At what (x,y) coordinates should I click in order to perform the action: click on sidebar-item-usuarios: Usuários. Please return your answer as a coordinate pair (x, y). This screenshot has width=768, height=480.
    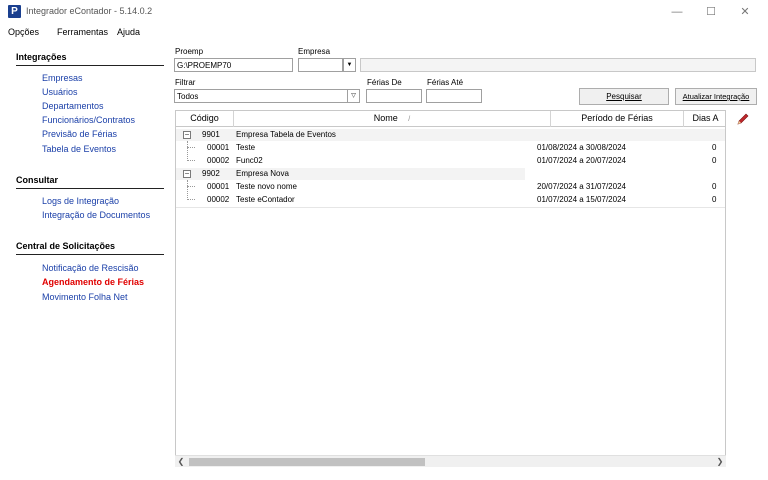
    Looking at the image, I should click on (60, 92).